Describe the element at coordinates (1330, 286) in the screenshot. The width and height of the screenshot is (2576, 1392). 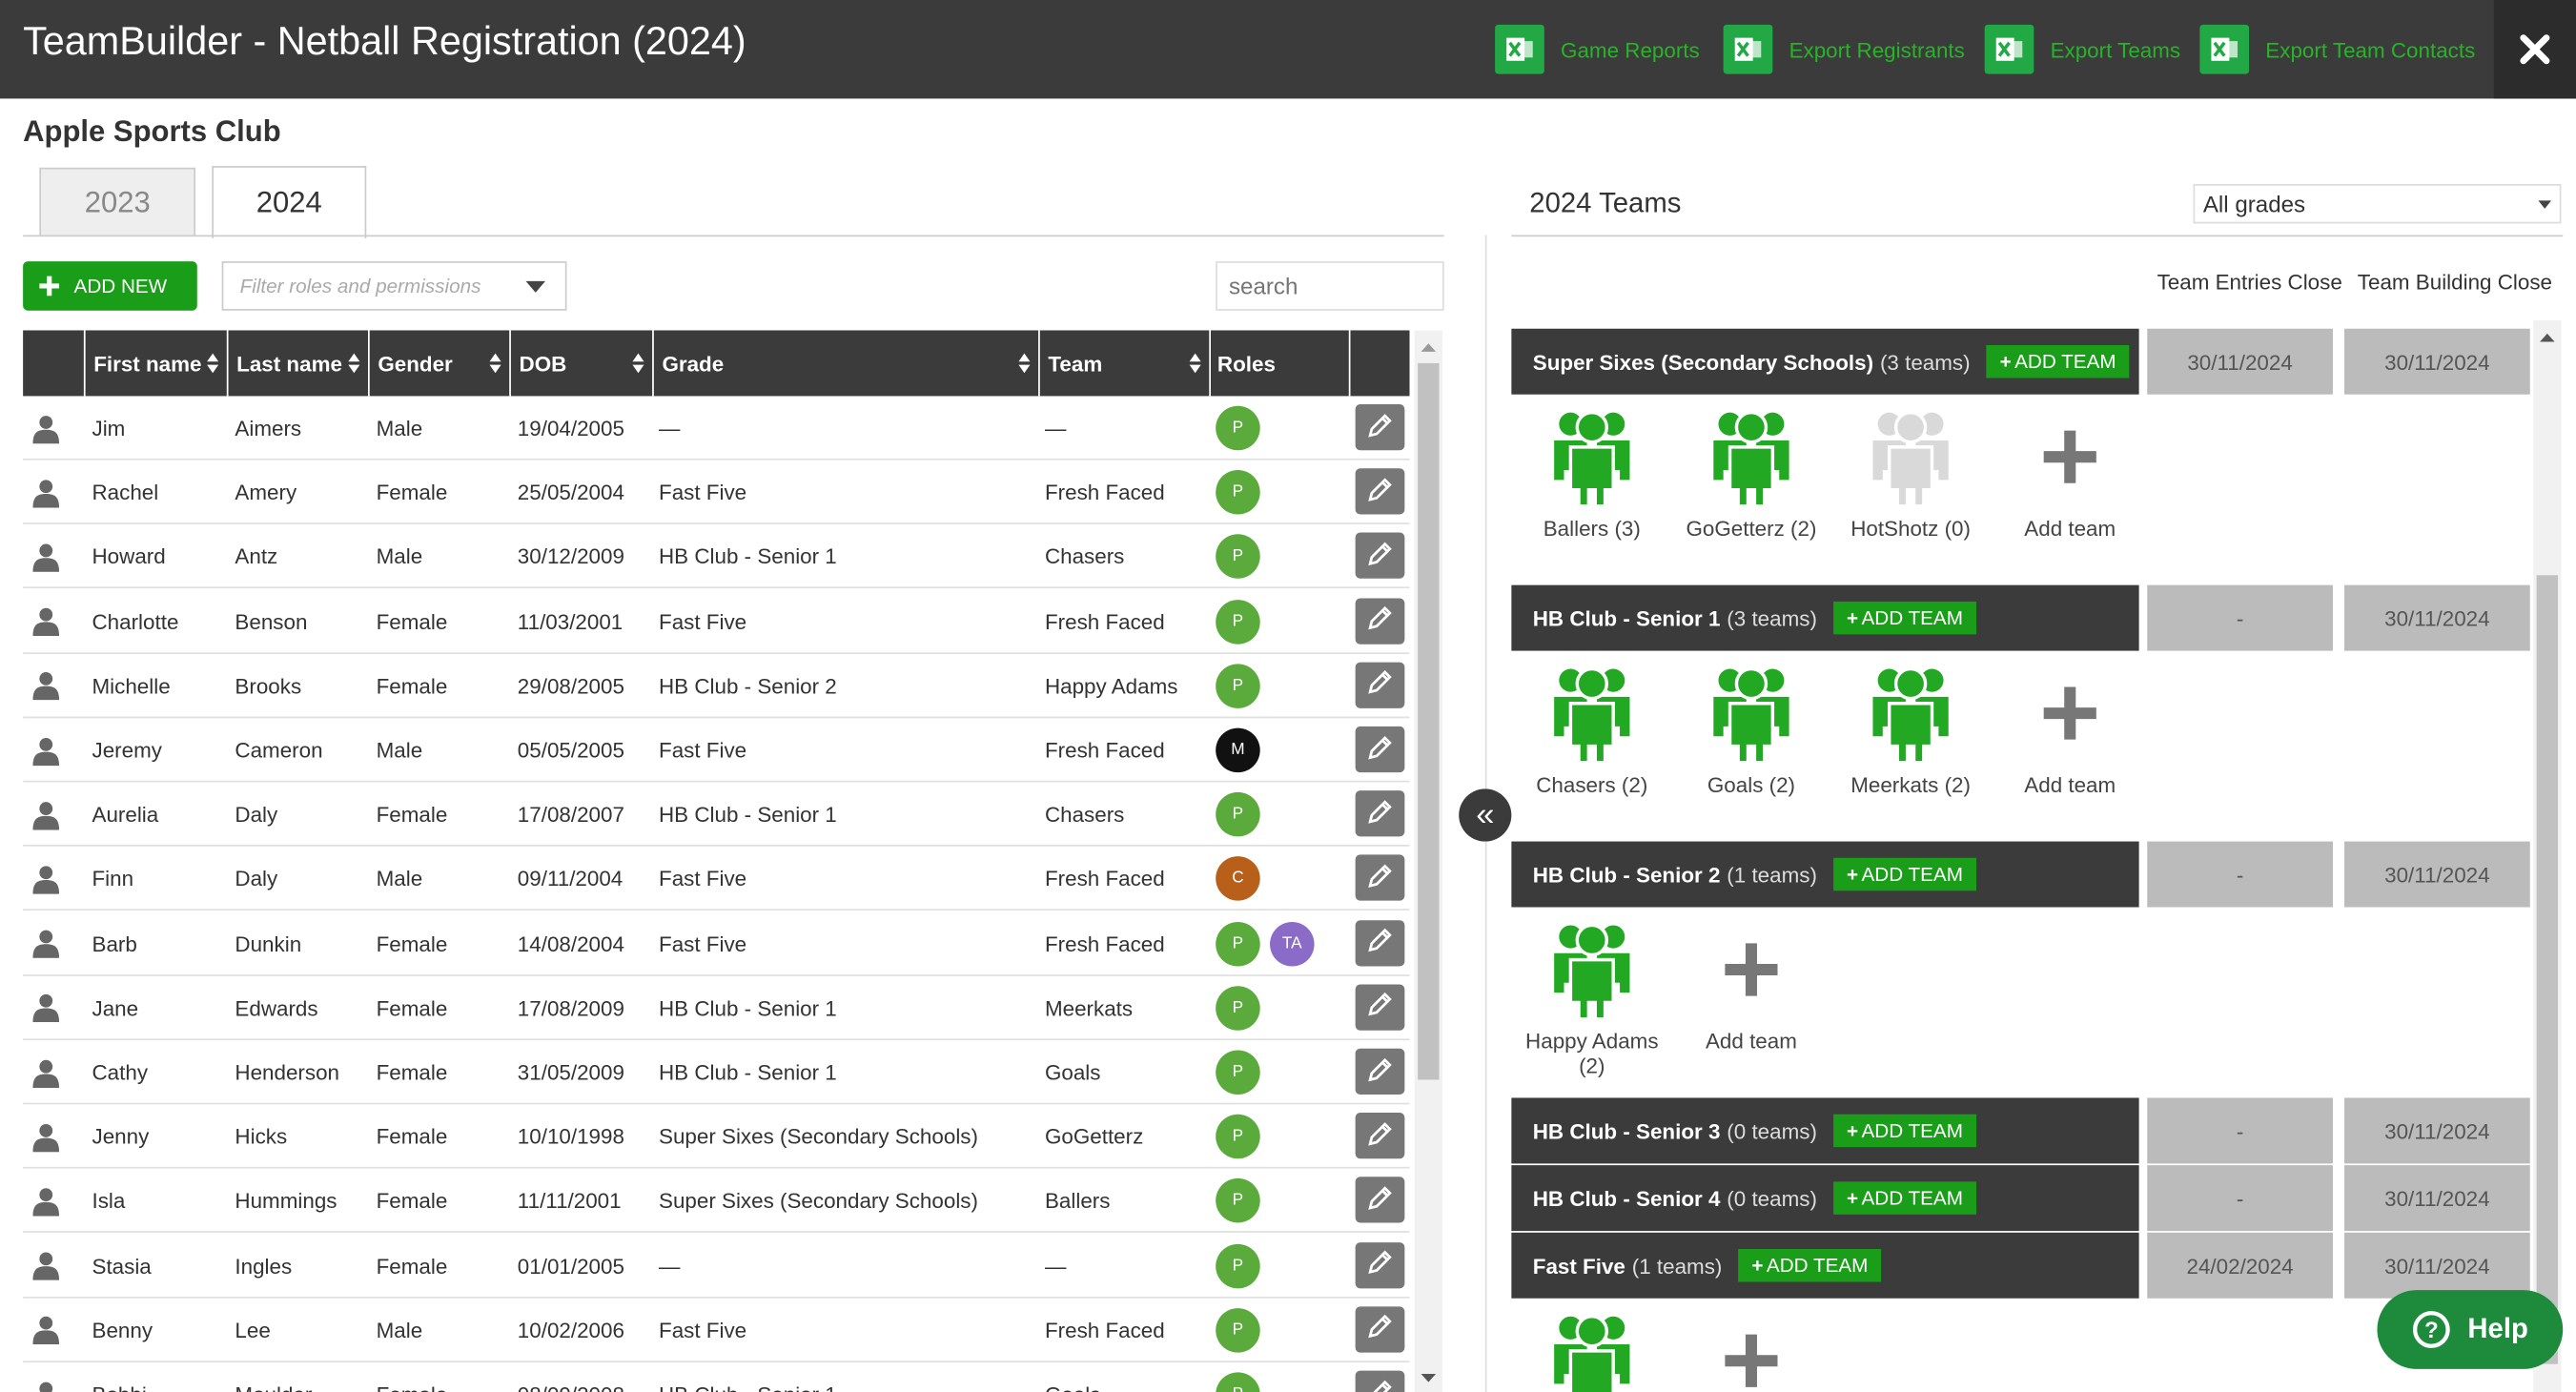
I see `search-input` at that location.